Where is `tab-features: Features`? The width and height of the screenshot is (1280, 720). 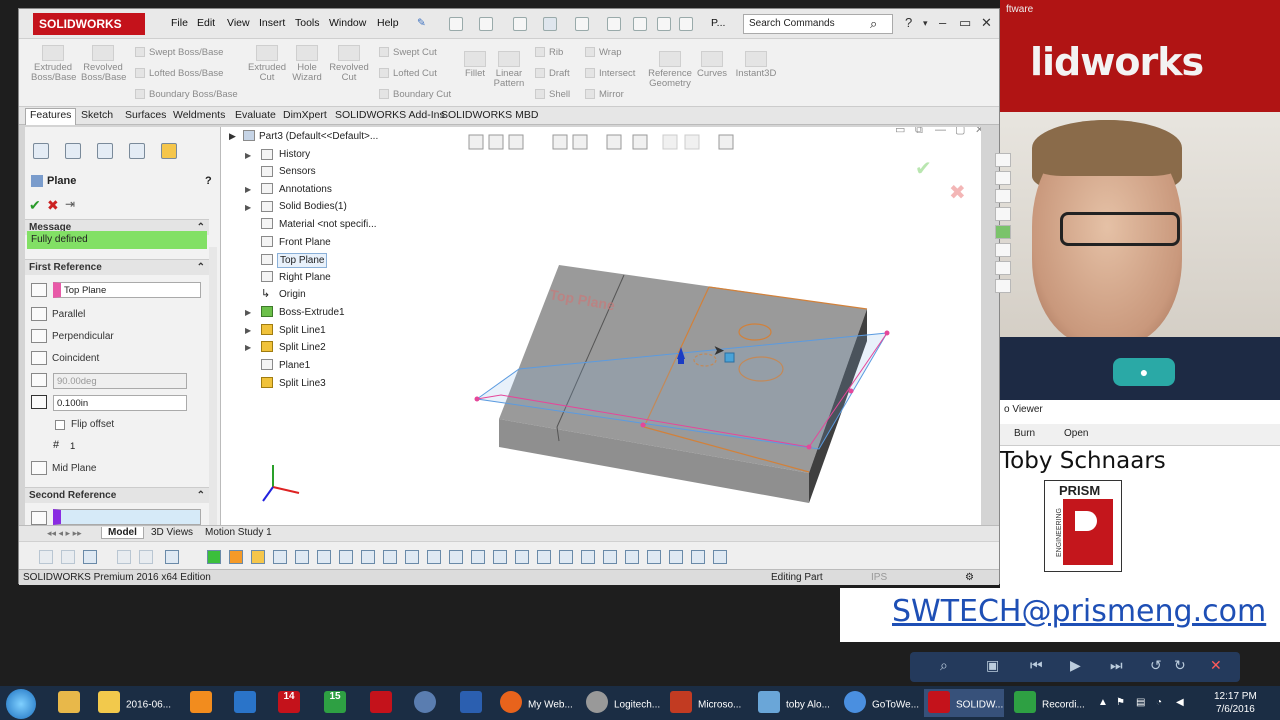
tab-features: Features is located at coordinates (51, 116).